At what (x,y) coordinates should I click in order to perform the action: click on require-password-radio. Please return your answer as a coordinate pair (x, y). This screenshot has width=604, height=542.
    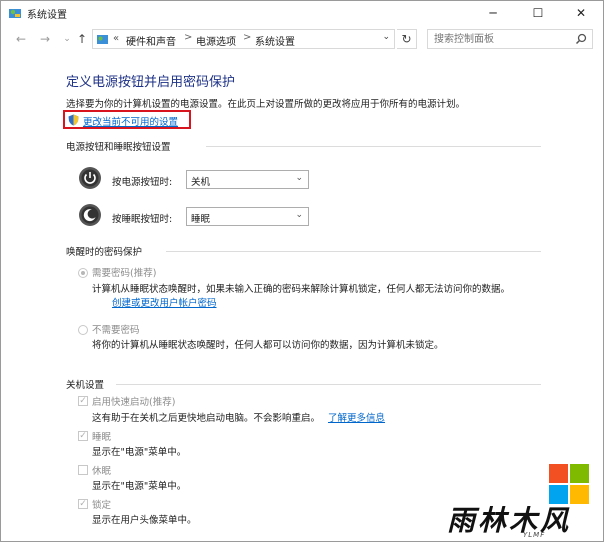
    Looking at the image, I should click on (83, 273).